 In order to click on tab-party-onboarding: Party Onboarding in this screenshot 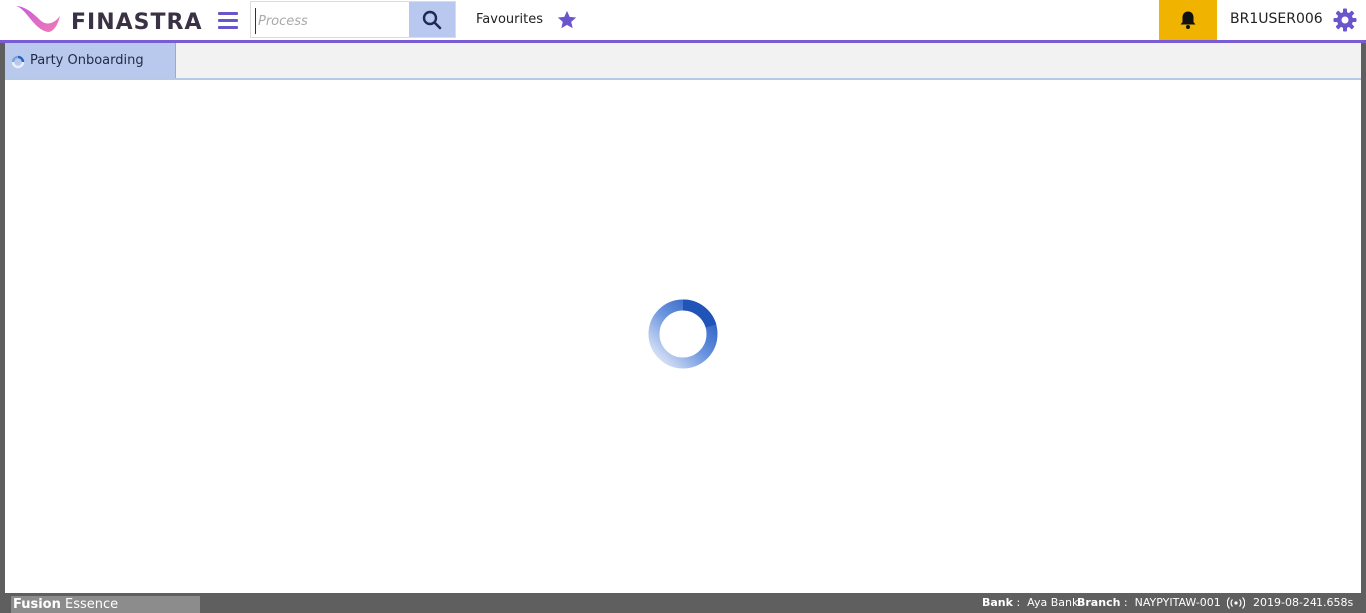, I will do `click(90, 60)`.